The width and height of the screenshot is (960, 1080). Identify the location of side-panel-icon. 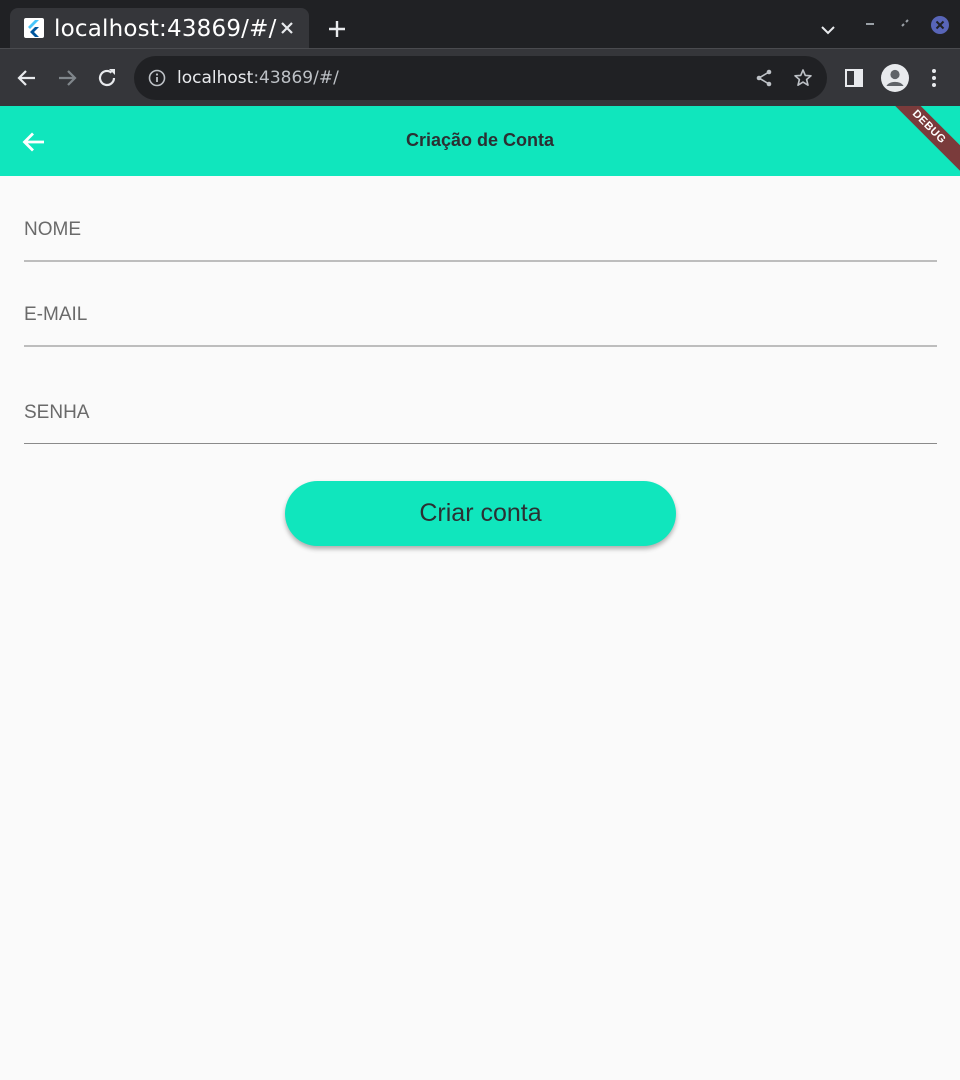
(854, 78).